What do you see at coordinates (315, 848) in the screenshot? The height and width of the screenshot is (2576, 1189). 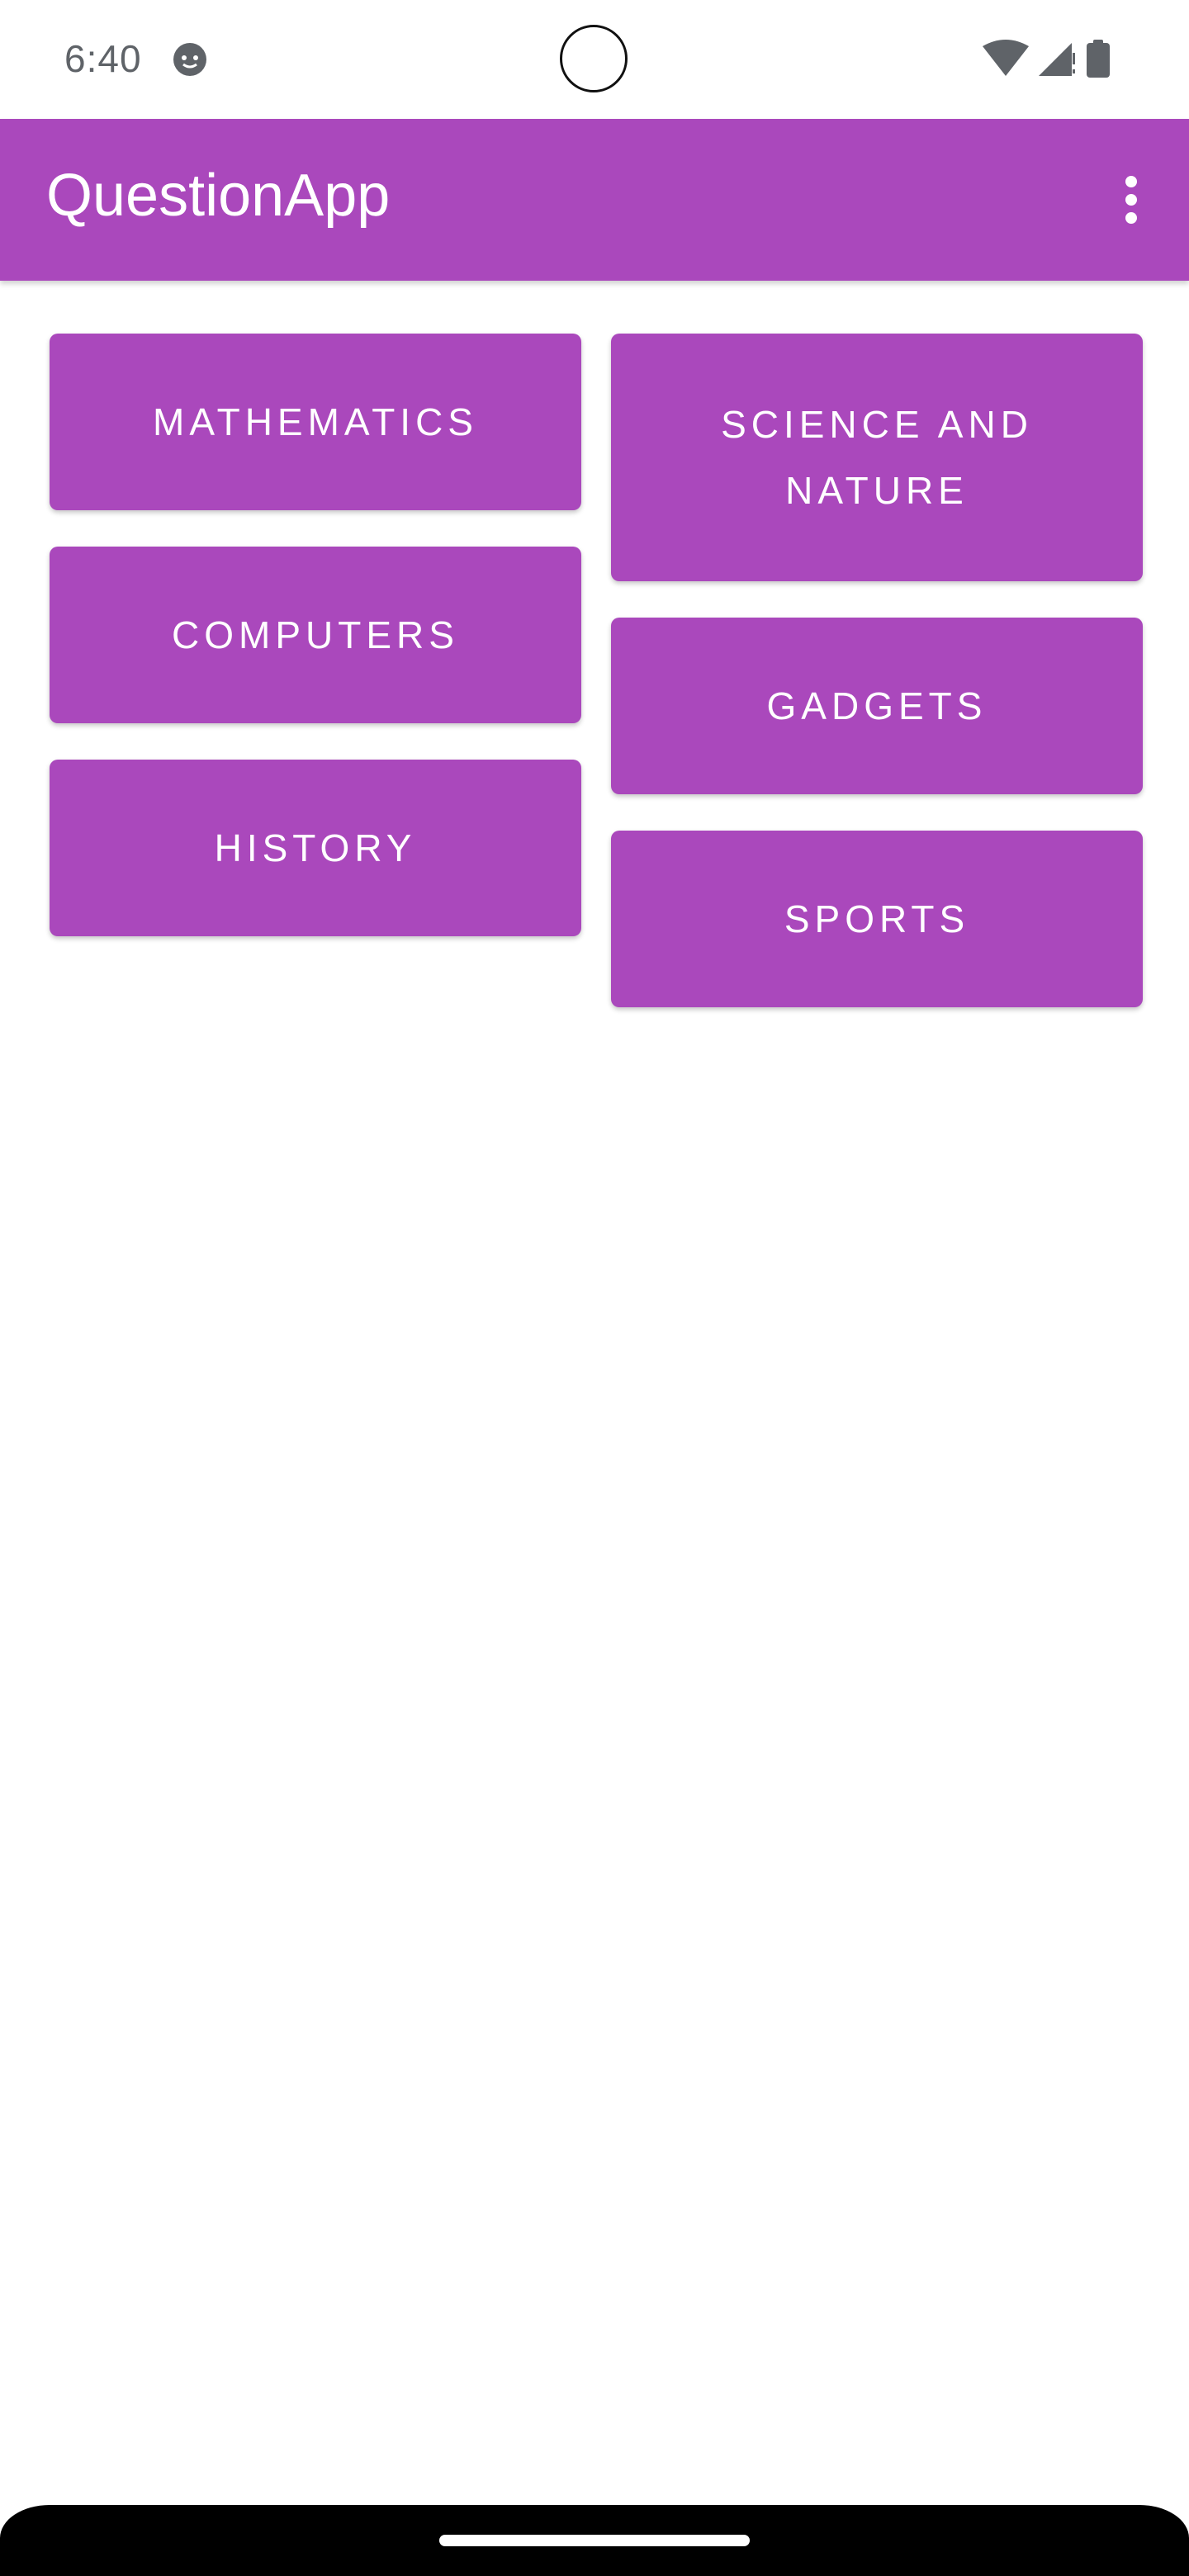 I see `category-button-history: HISTORY` at bounding box center [315, 848].